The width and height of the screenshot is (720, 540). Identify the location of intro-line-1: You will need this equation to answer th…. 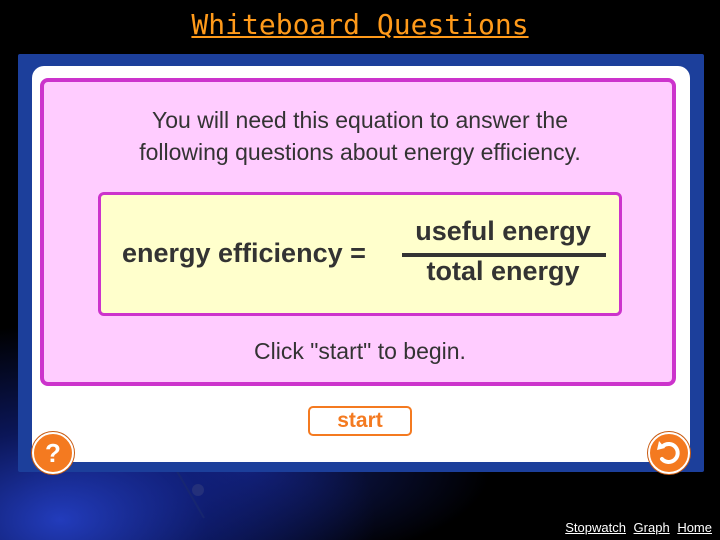
(360, 120).